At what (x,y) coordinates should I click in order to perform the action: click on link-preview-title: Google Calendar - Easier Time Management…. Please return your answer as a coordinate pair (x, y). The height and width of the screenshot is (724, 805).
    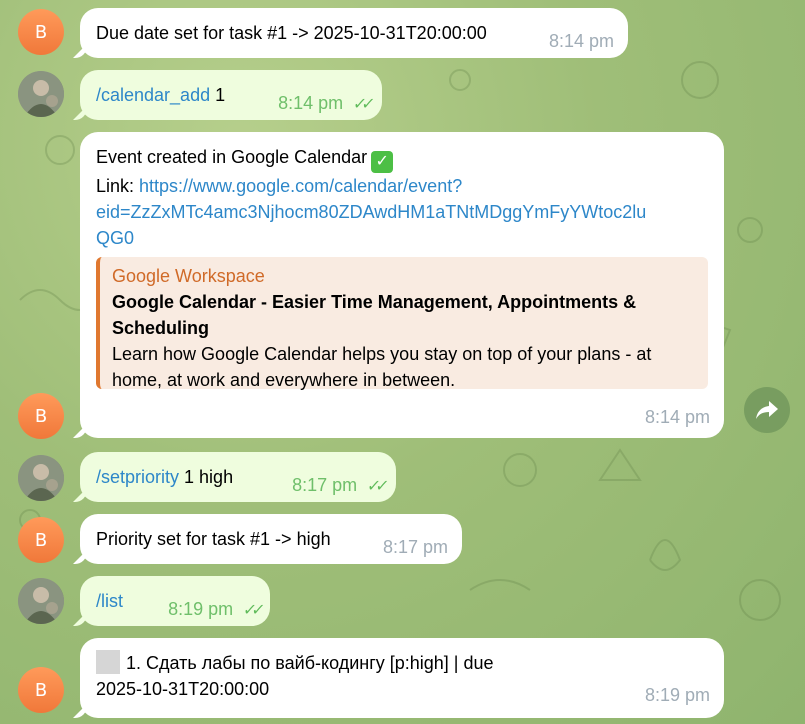
    Looking at the image, I should click on (374, 315).